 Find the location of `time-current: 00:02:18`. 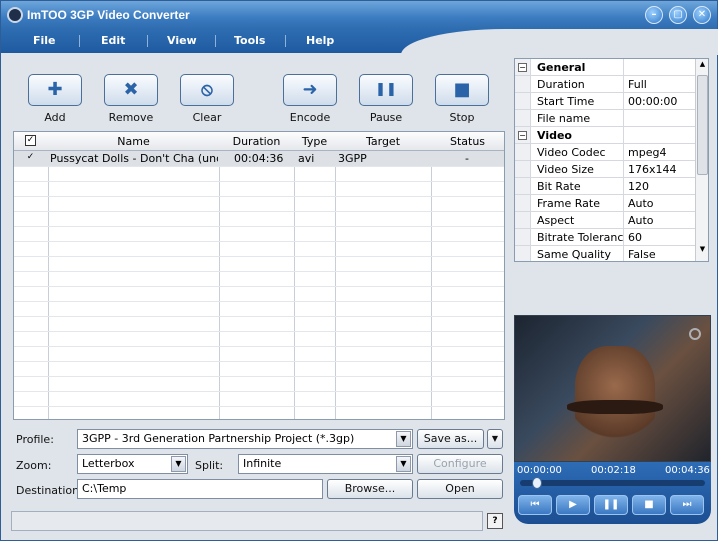

time-current: 00:02:18 is located at coordinates (613, 470).